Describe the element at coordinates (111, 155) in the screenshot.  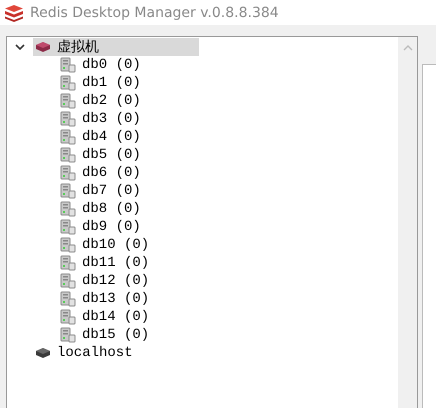
I see `database-item: db5 (0)` at that location.